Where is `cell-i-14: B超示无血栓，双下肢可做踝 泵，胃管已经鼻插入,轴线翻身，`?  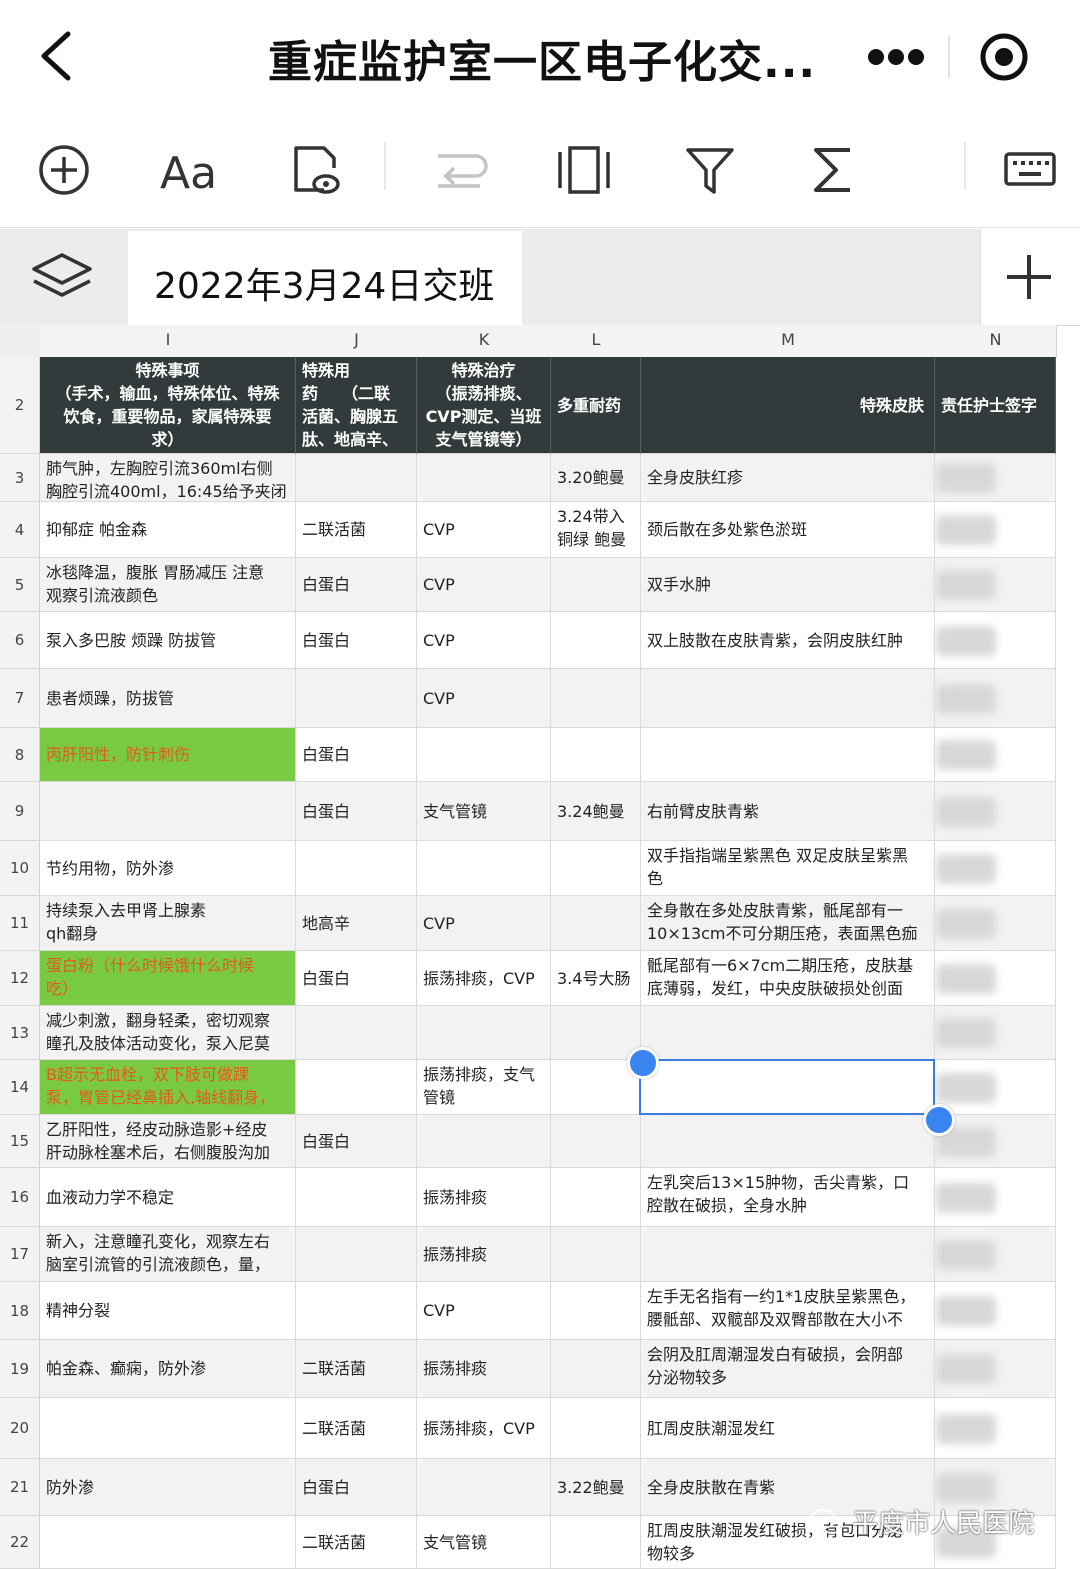
cell-i-14: B超示无血栓，双下肢可做踝 泵，胃管已经鼻插入,轴线翻身， is located at coordinates (168, 1087).